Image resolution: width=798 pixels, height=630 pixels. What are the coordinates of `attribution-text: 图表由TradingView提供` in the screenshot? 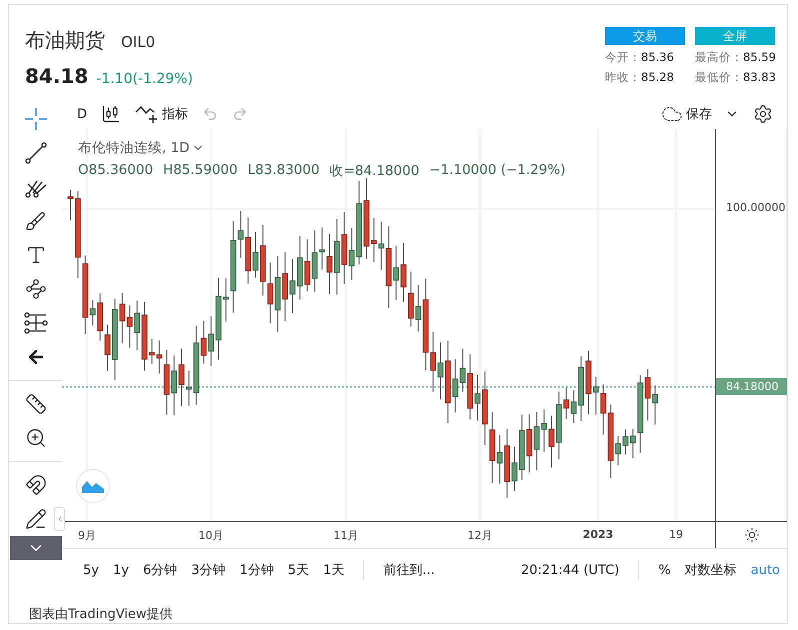 It's located at (101, 614).